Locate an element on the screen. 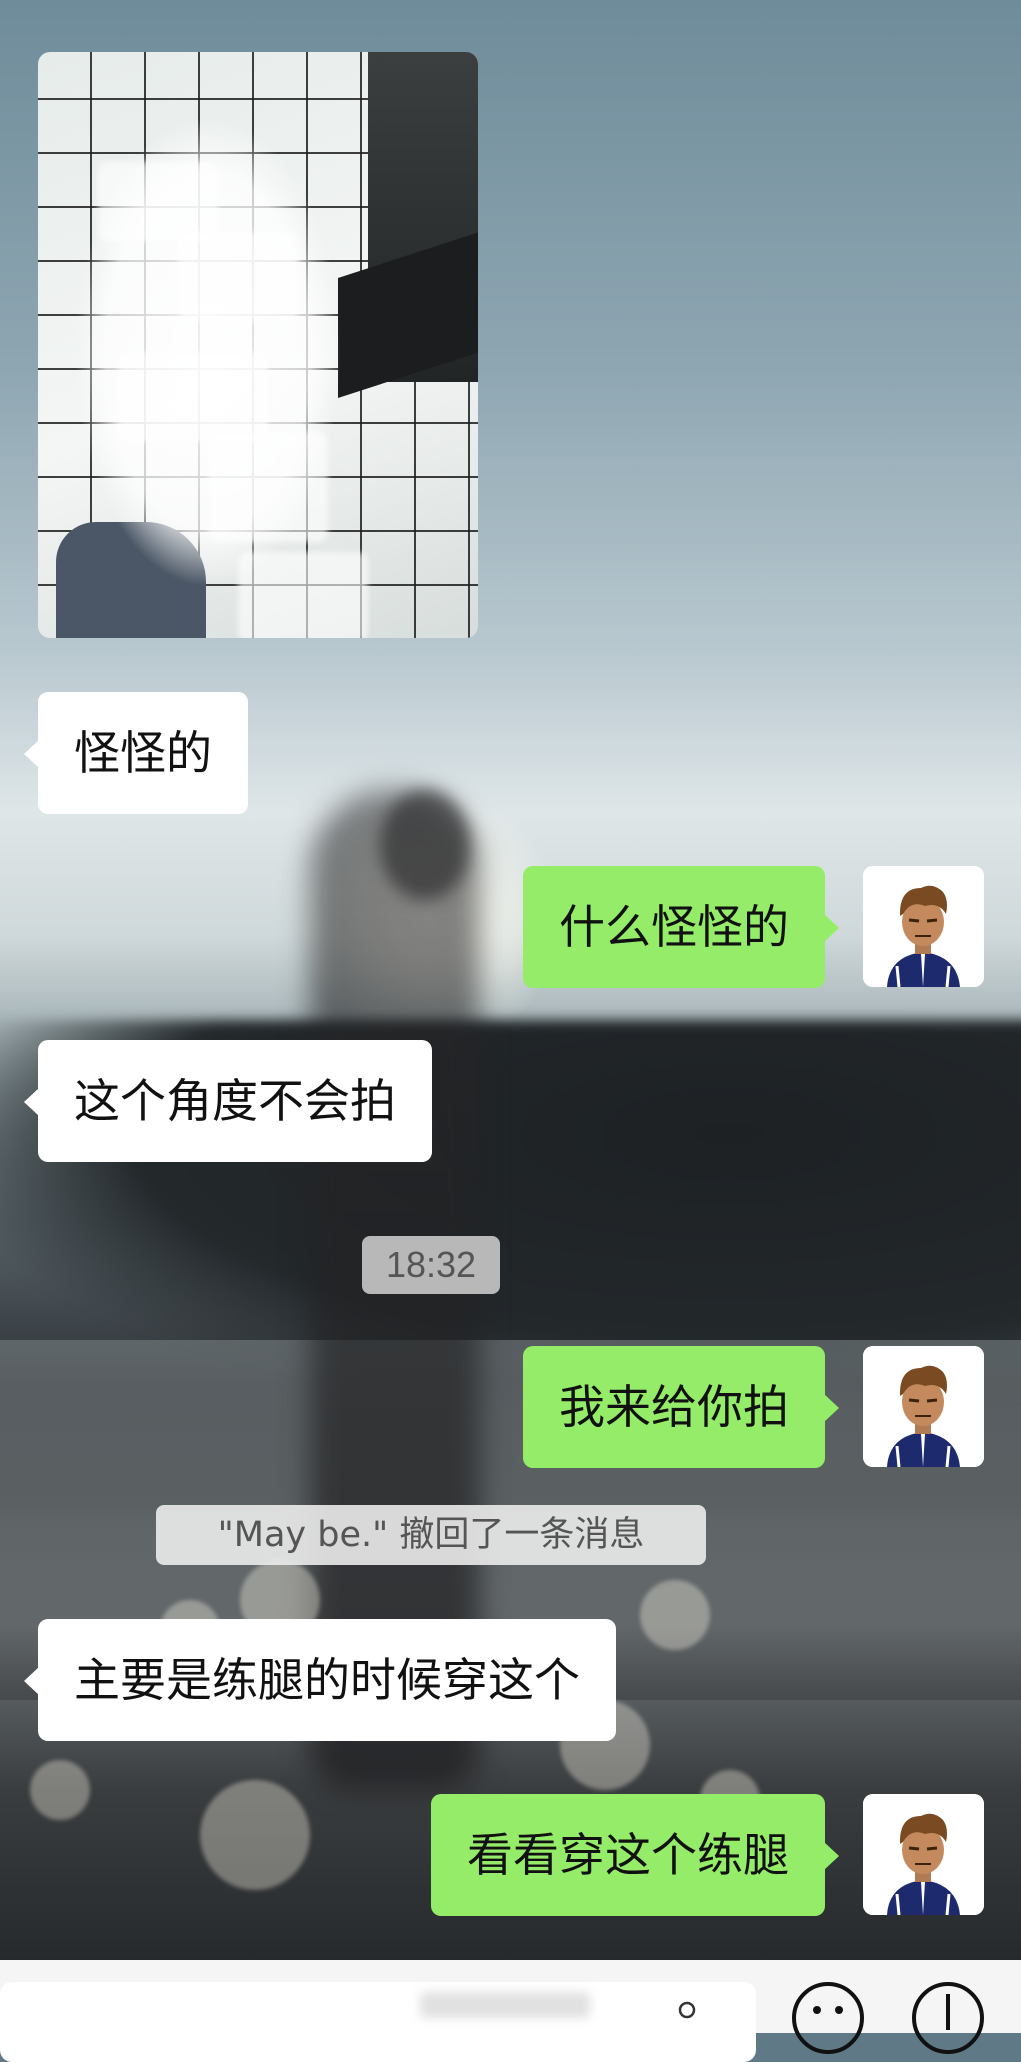  microphone-icon is located at coordinates (687, 2011).